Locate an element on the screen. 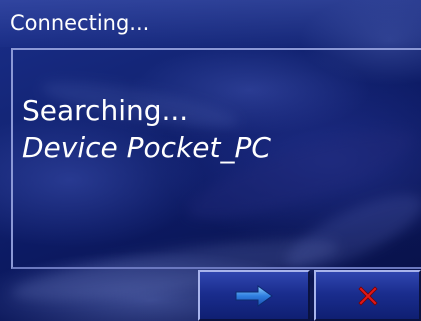 The height and width of the screenshot is (321, 421). cancel-button is located at coordinates (367, 295).